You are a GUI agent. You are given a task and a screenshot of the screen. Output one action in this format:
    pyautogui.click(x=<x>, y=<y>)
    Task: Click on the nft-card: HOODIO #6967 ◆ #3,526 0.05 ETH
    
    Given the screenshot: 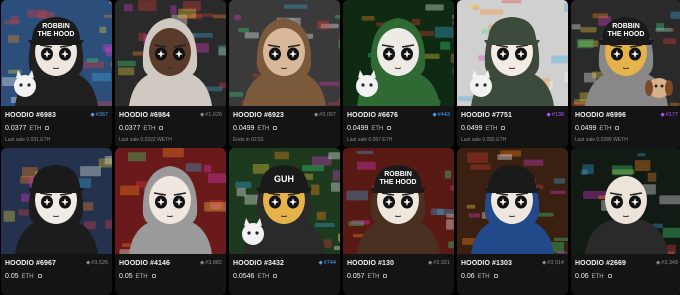 What is the action you would take?
    pyautogui.click(x=56, y=221)
    